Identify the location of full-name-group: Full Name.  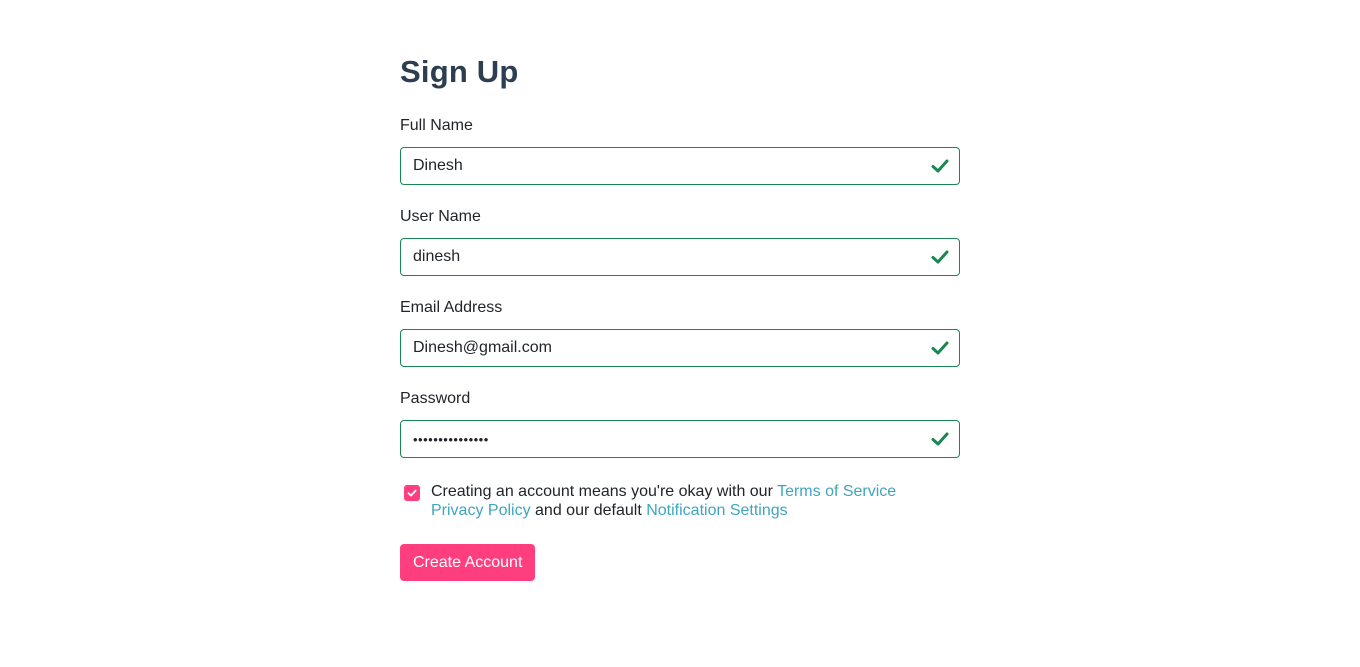
(680, 150).